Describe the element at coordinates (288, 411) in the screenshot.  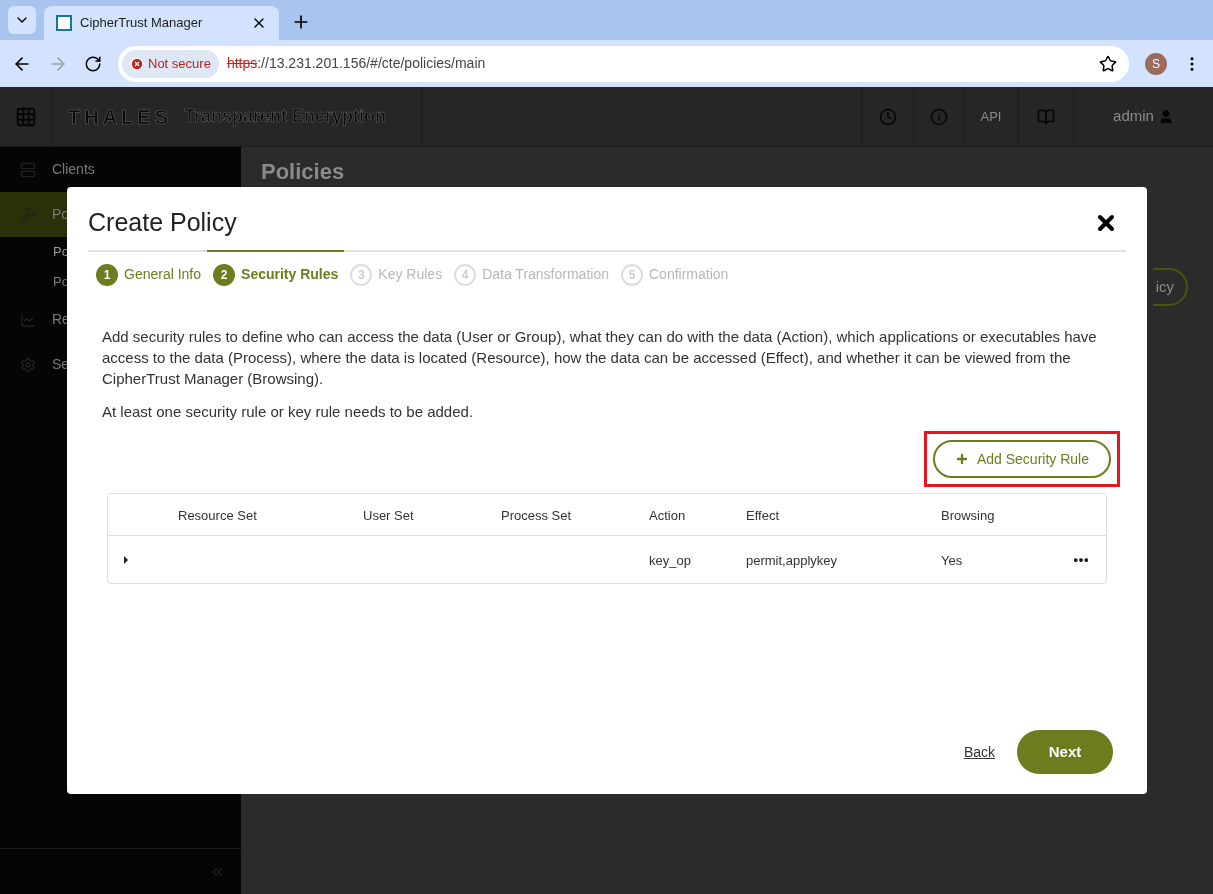
I see `note-text: At least one security rule or key rule needs to be added.` at that location.